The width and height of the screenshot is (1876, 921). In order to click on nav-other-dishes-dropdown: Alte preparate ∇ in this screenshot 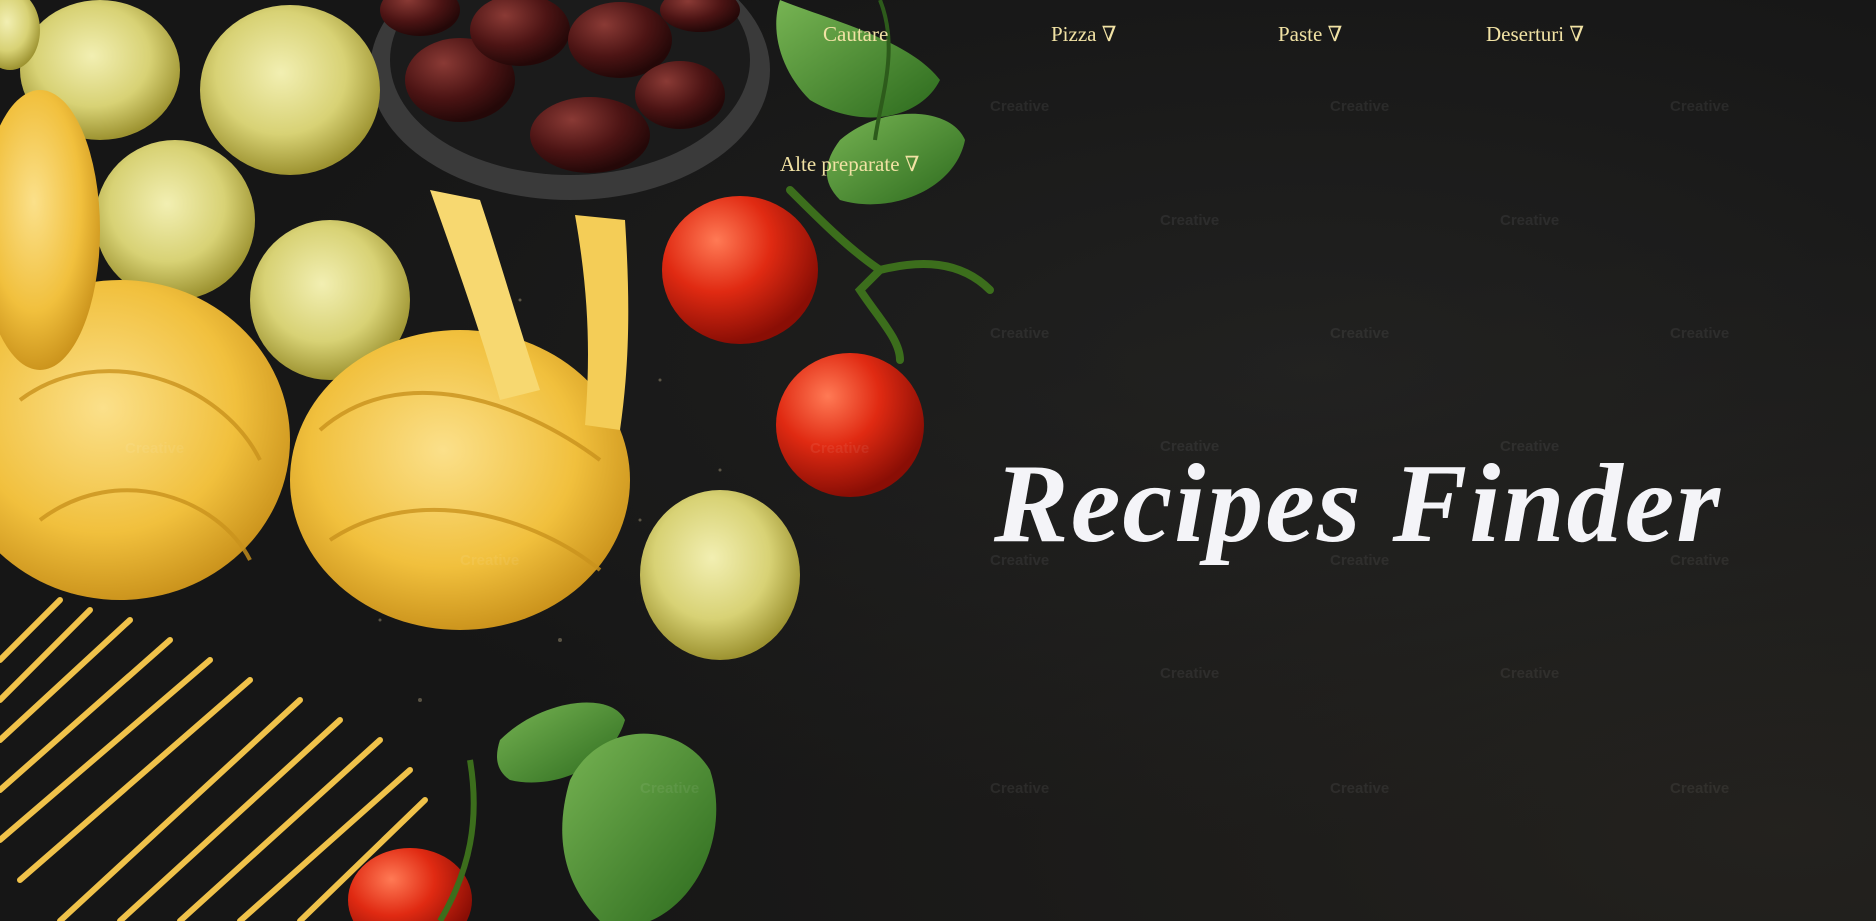, I will do `click(849, 164)`.